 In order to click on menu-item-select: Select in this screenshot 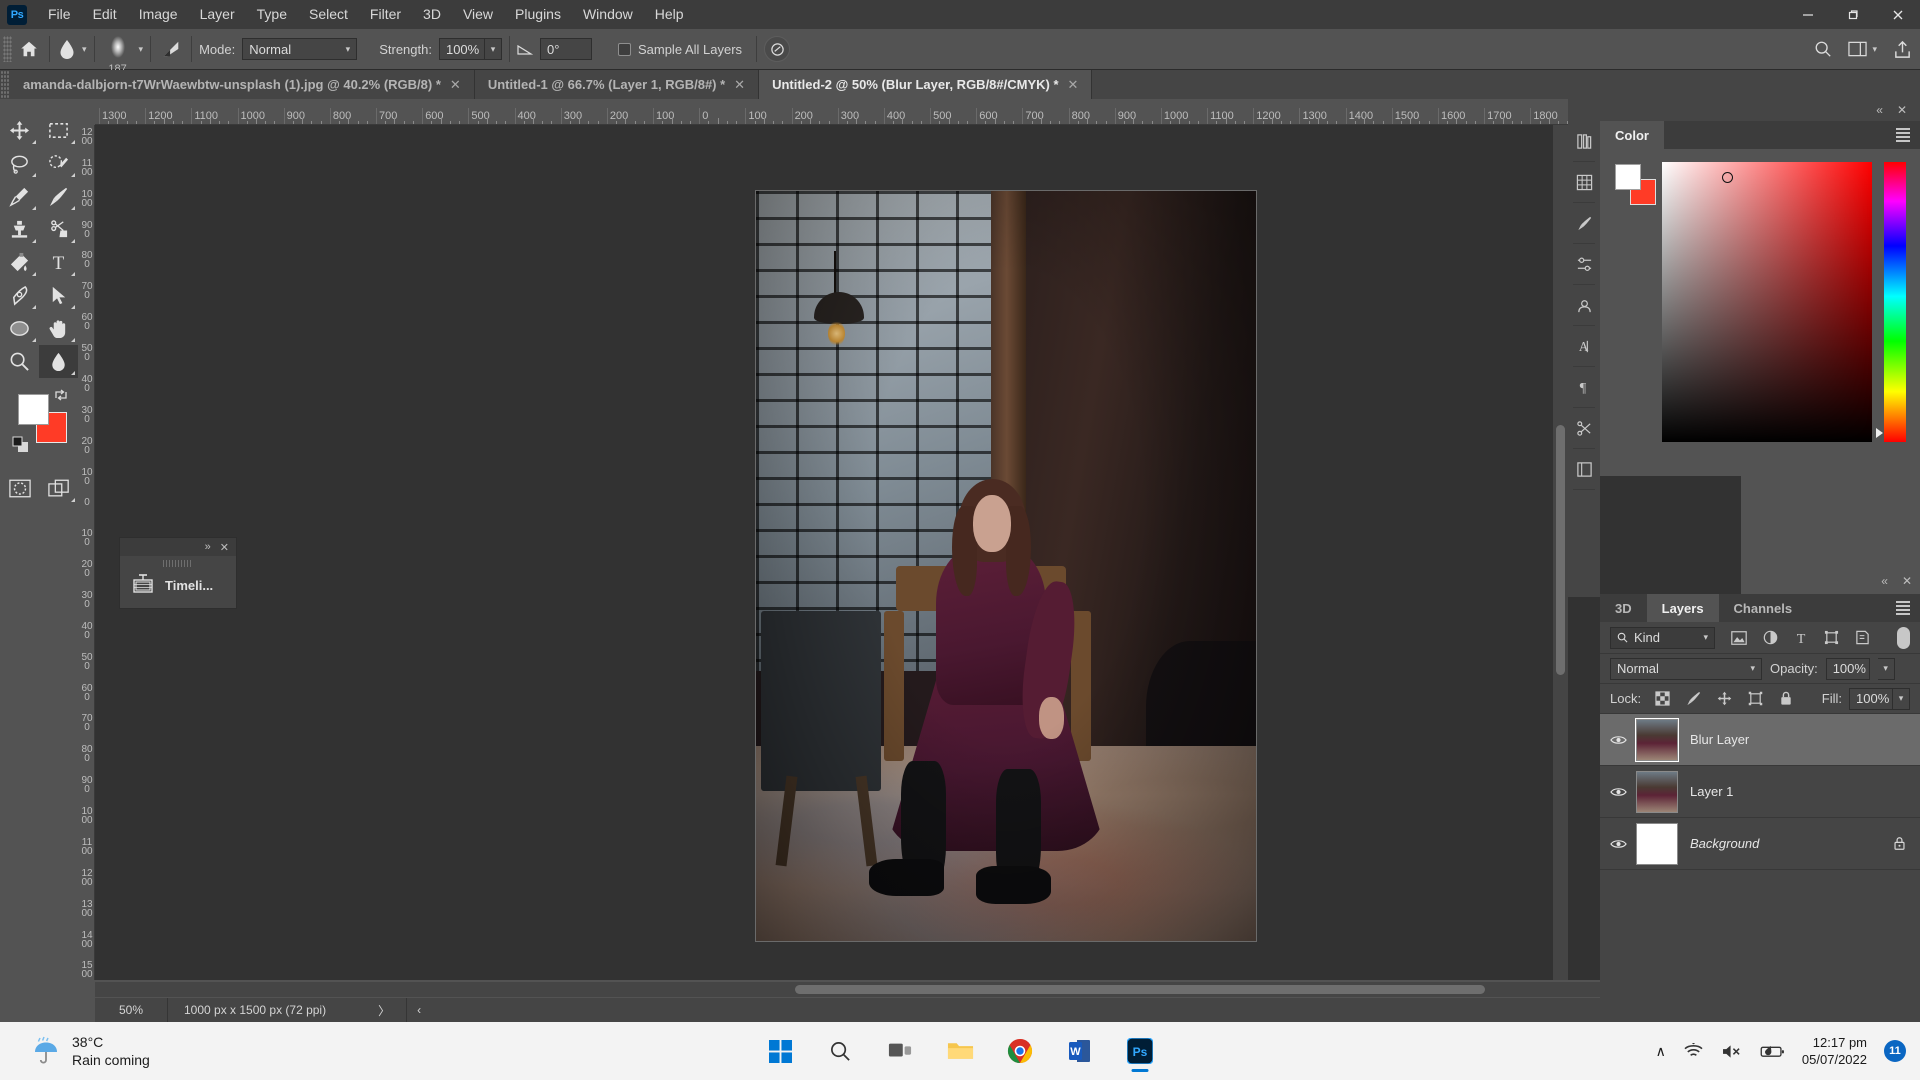, I will do `click(328, 14)`.